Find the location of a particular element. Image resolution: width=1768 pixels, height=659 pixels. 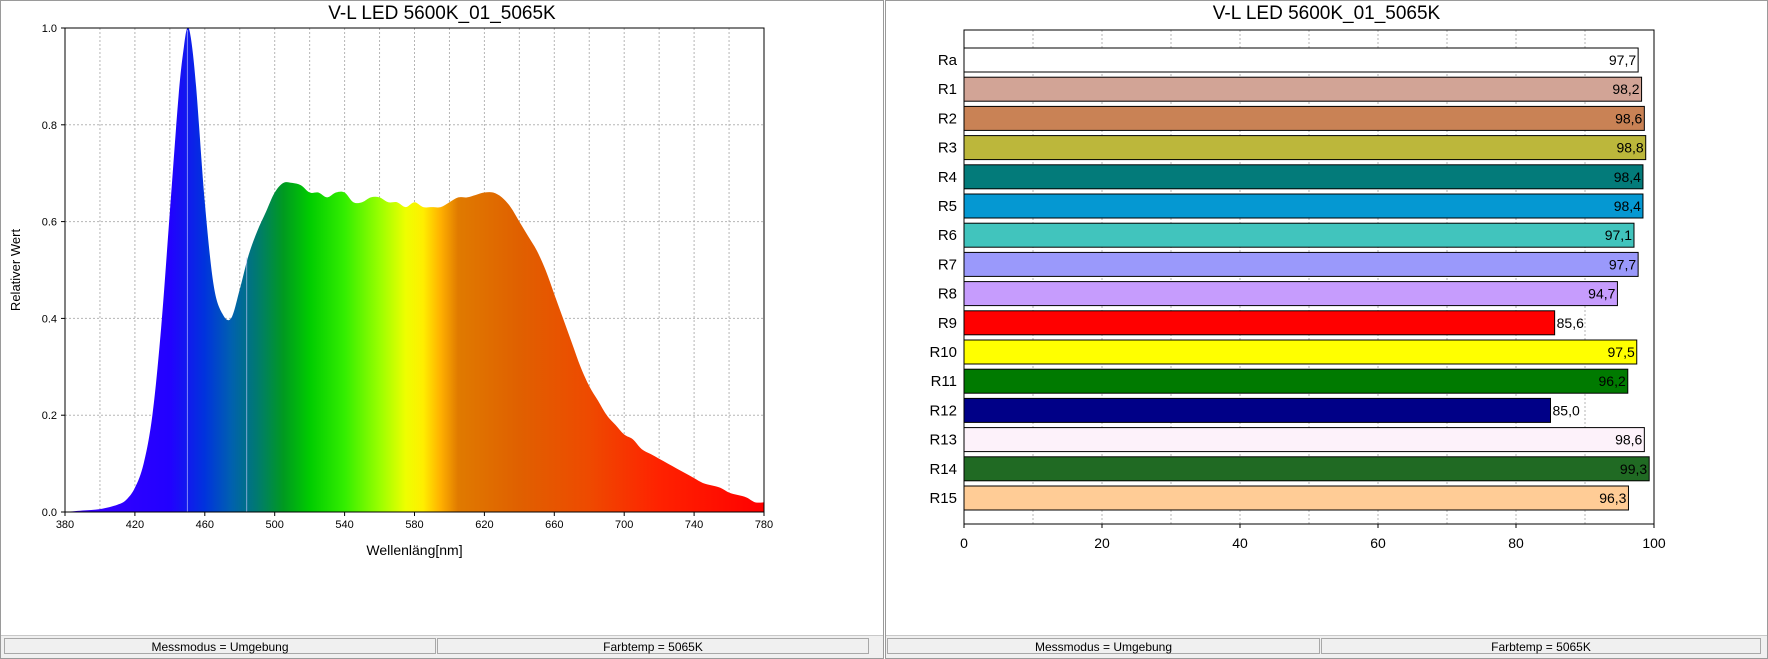

cri-bar-group: R9 85,6 is located at coordinates (1261, 323).